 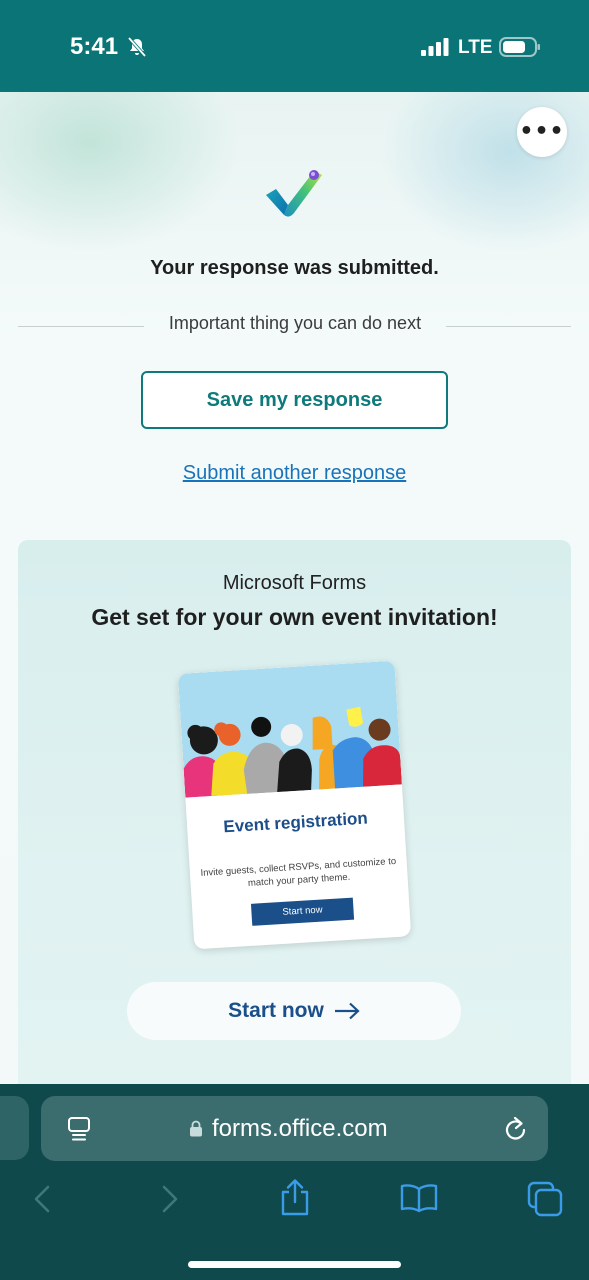 I want to click on url-text: forms.office.com, so click(x=300, y=1128).